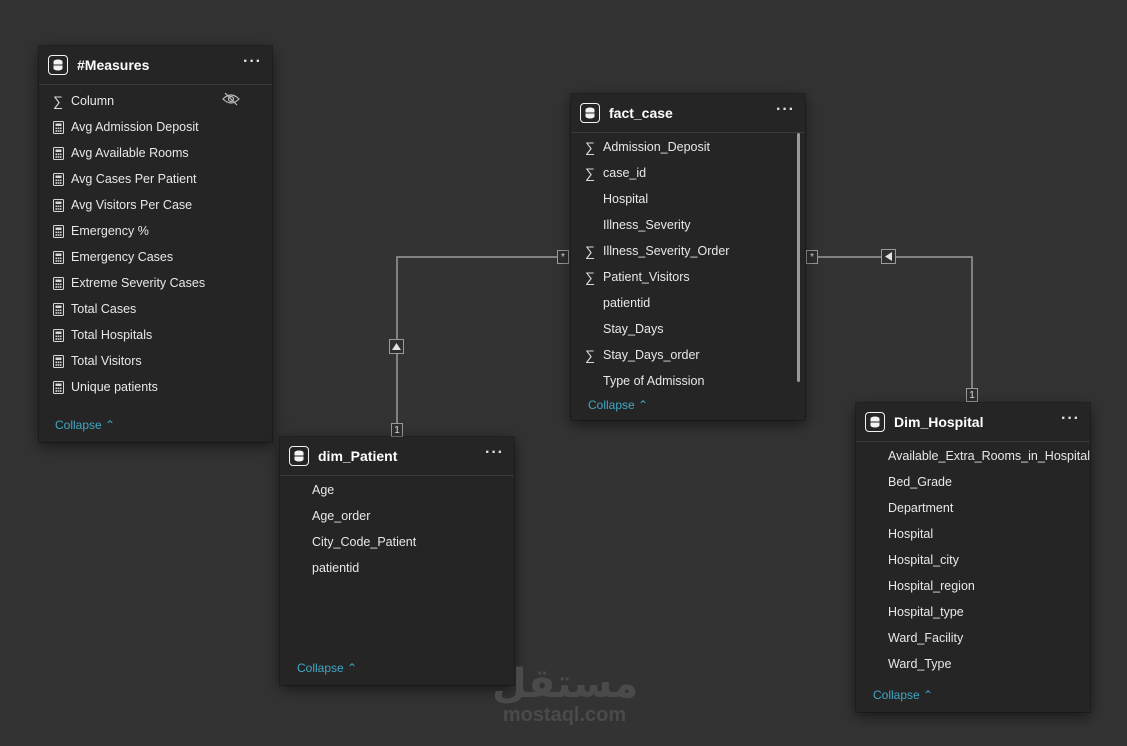 This screenshot has width=1127, height=746. What do you see at coordinates (647, 225) in the screenshot?
I see `field-label: Illness_Severity` at bounding box center [647, 225].